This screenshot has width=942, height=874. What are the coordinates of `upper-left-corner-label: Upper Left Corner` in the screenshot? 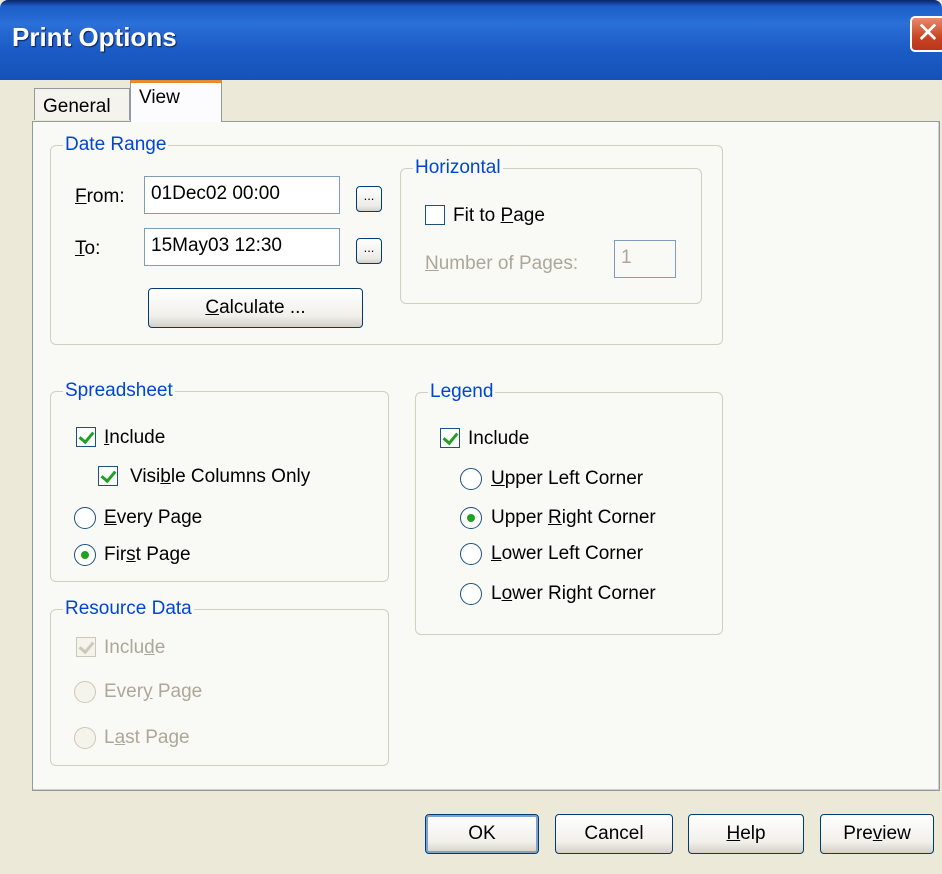 It's located at (567, 478).